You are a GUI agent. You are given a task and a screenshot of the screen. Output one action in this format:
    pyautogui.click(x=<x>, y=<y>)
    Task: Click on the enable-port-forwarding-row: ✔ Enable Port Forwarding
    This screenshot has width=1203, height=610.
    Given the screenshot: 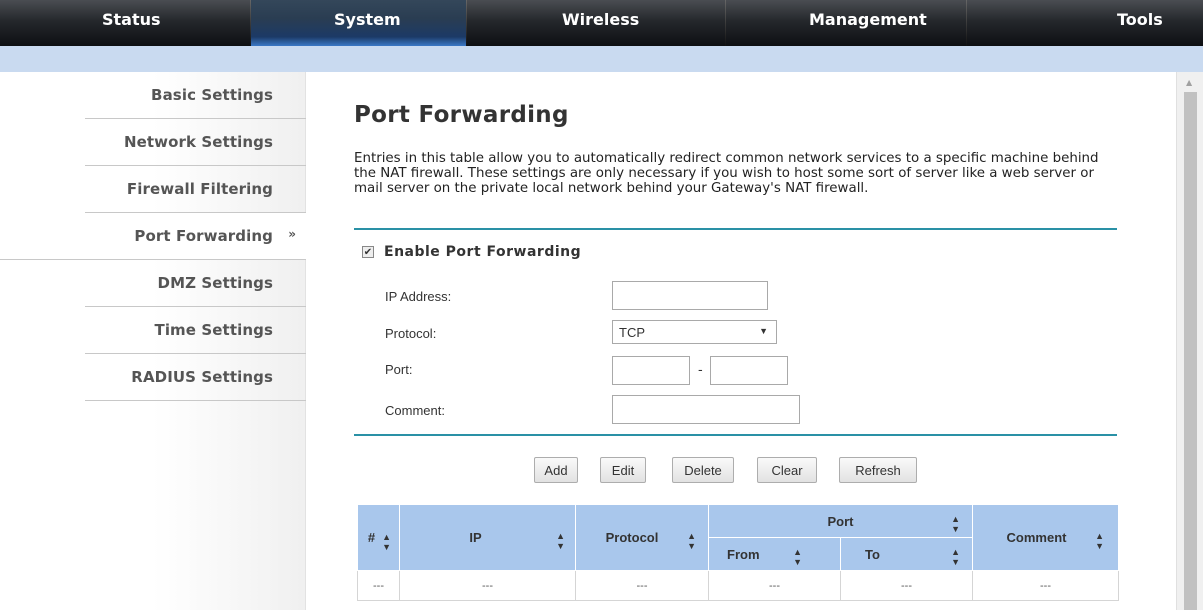 What is the action you would take?
    pyautogui.click(x=471, y=252)
    